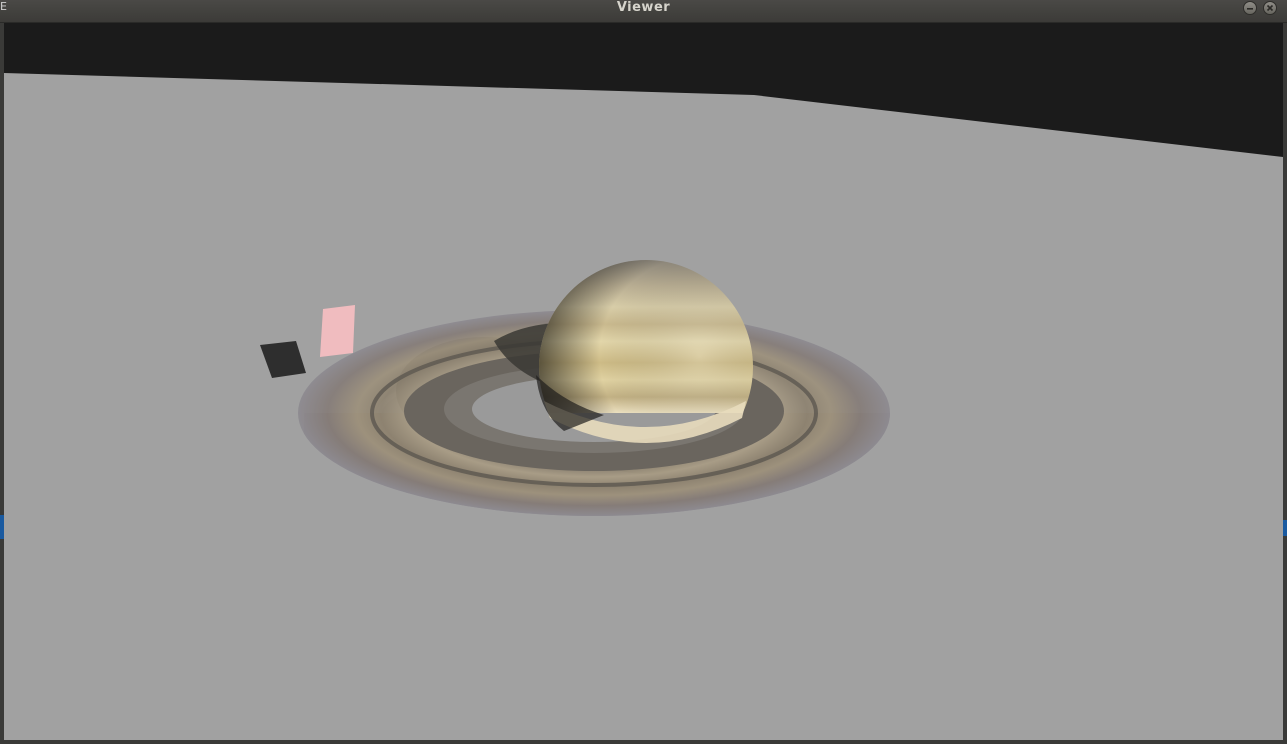 The height and width of the screenshot is (744, 1287). What do you see at coordinates (643, 742) in the screenshot?
I see `bottom-edge` at bounding box center [643, 742].